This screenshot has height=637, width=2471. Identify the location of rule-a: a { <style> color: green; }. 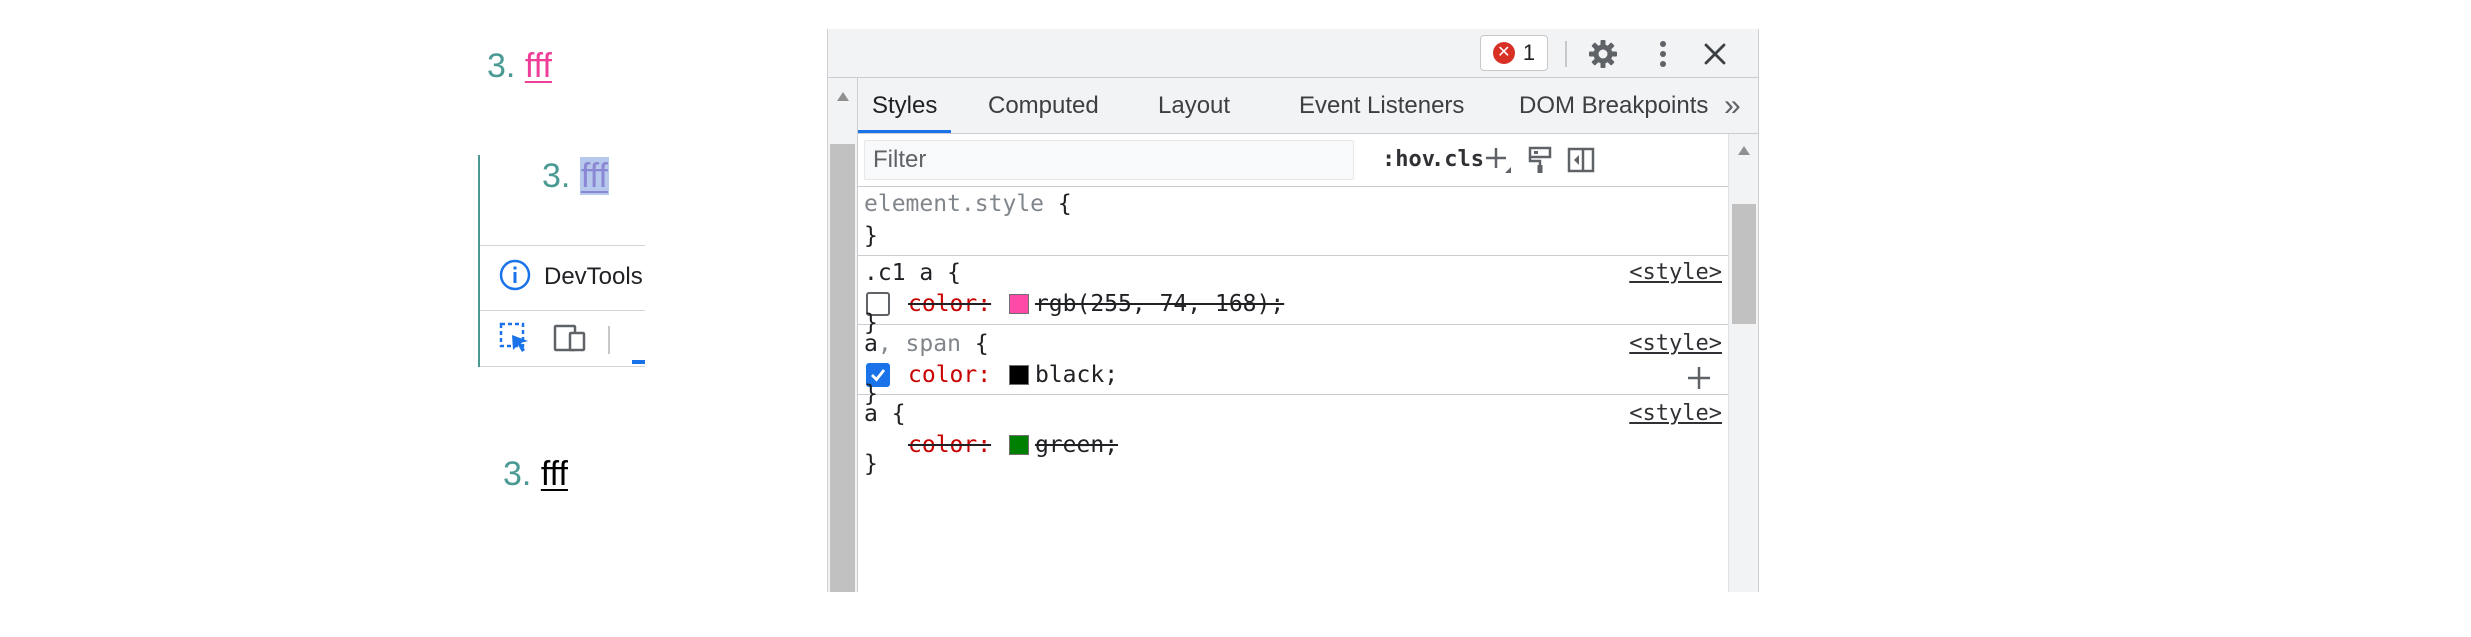
(1293, 436).